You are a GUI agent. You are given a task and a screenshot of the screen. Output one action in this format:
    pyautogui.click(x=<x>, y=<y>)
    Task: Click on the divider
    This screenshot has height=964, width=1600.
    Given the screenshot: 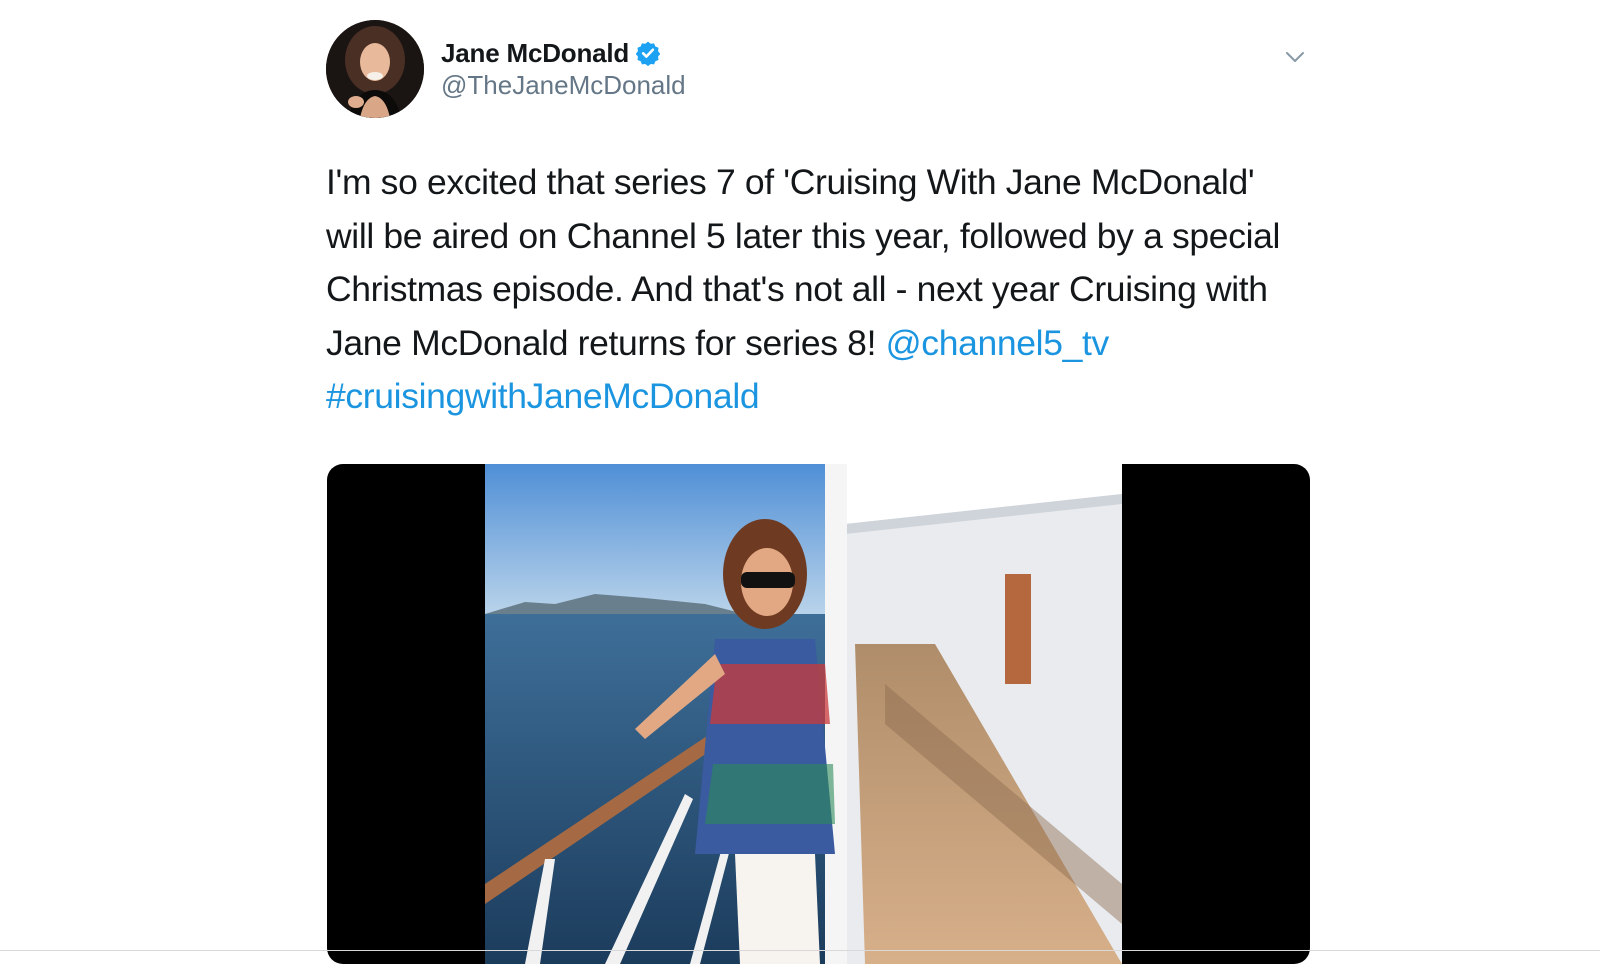 What is the action you would take?
    pyautogui.click(x=800, y=950)
    